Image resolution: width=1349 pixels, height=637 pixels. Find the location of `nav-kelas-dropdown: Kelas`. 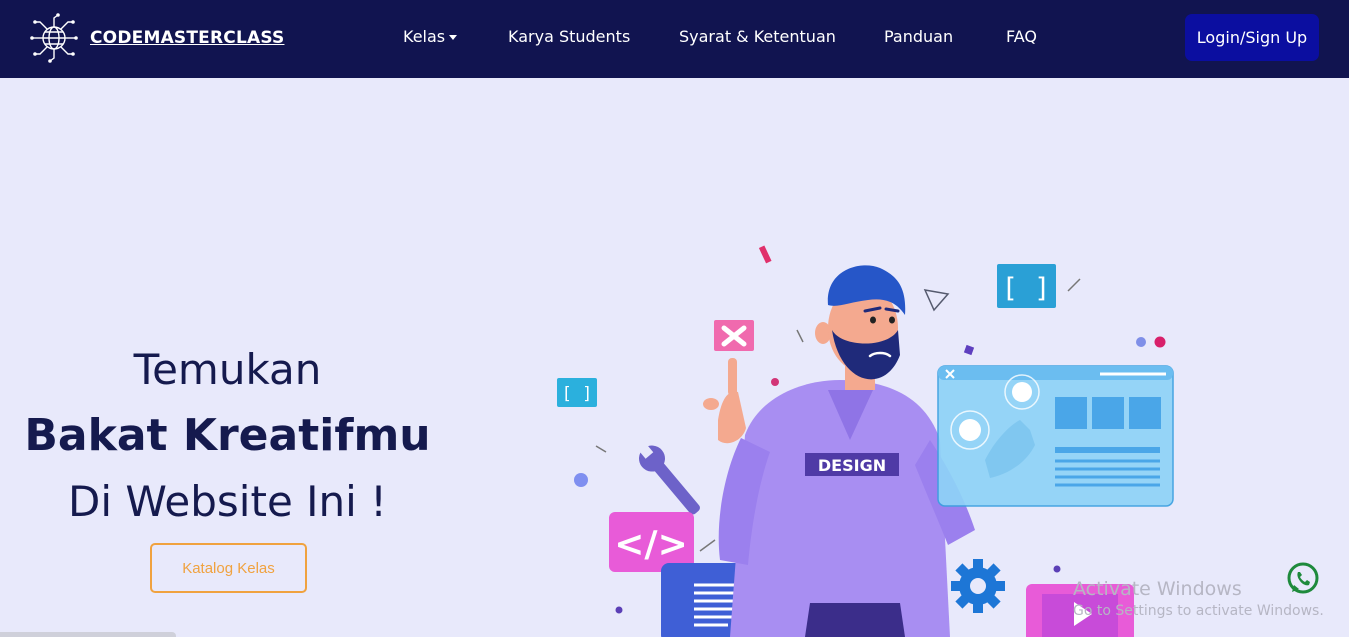

nav-kelas-dropdown: Kelas is located at coordinates (430, 36).